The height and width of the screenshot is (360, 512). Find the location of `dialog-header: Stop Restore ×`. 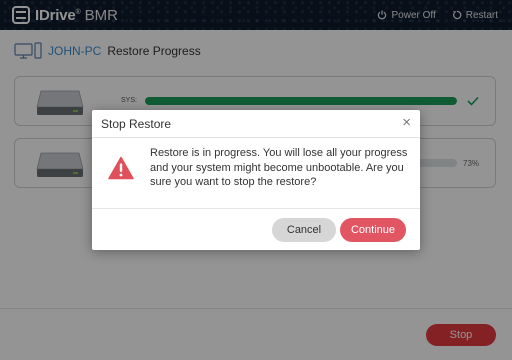

dialog-header: Stop Restore × is located at coordinates (256, 124).